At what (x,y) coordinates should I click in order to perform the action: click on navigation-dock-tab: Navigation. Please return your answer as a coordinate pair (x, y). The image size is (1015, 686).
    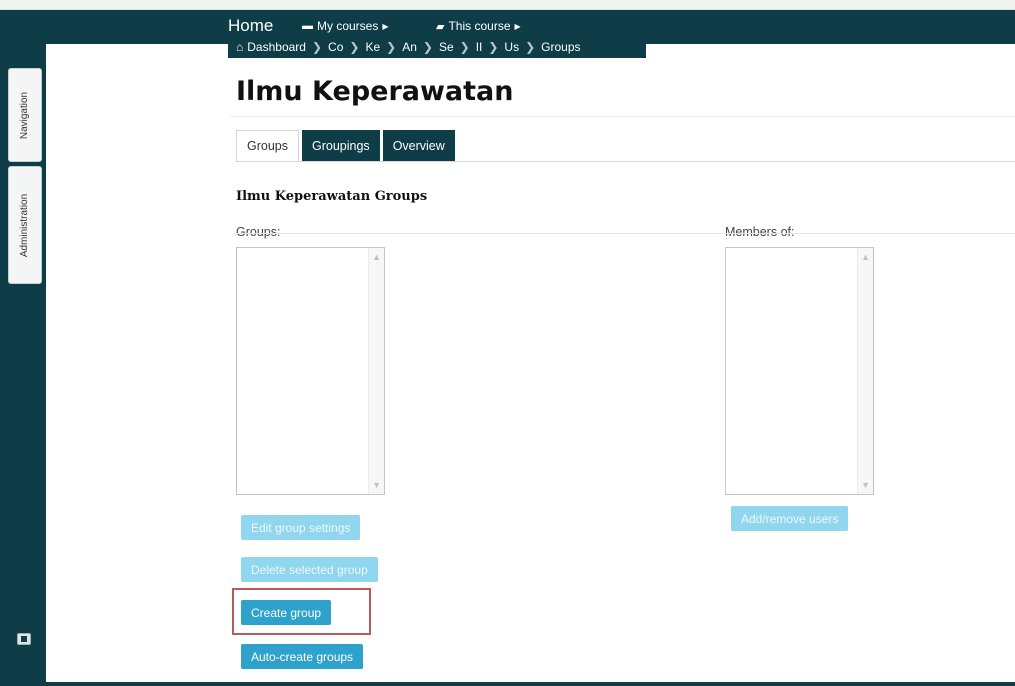
    Looking at the image, I should click on (25, 115).